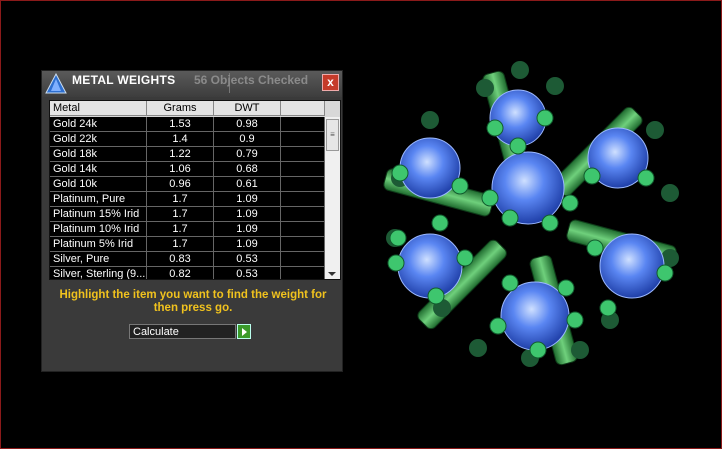 The width and height of the screenshot is (722, 449). I want to click on metal-cell: Platinum 10% Irid, so click(98, 229).